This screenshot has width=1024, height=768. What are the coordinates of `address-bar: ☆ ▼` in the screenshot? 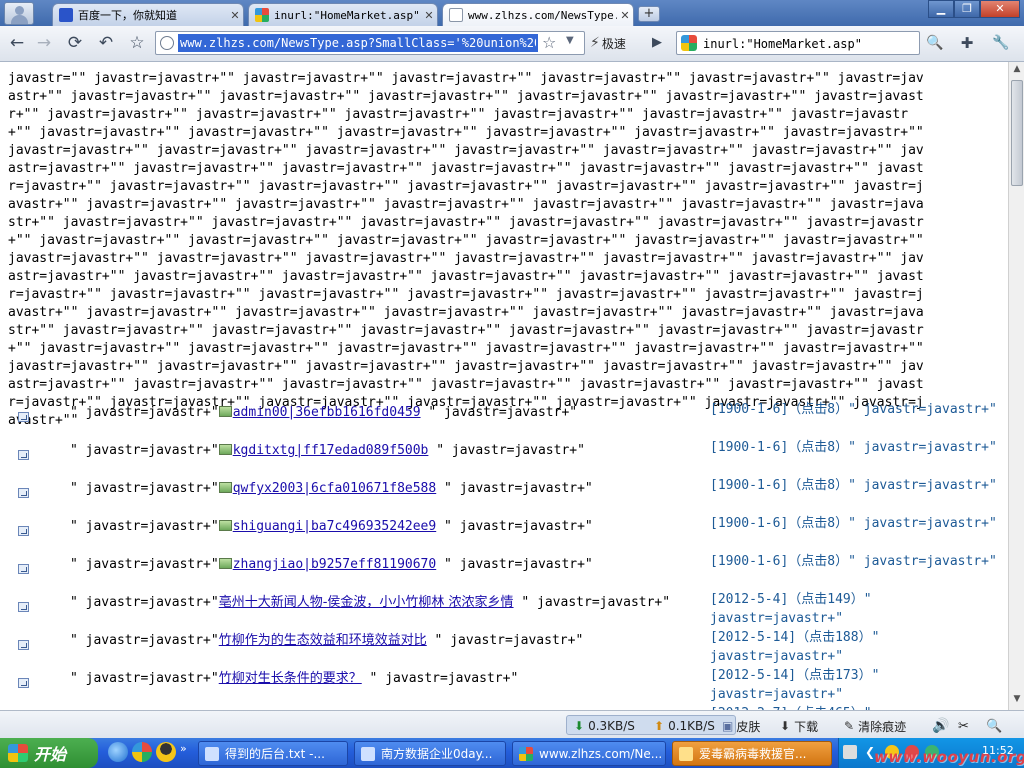 It's located at (370, 43).